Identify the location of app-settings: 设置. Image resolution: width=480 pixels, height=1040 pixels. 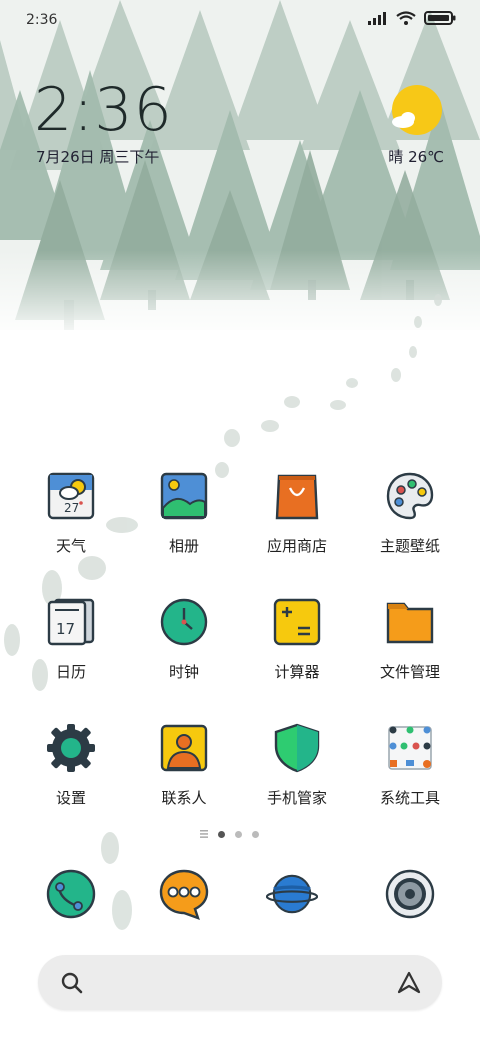
(71, 765).